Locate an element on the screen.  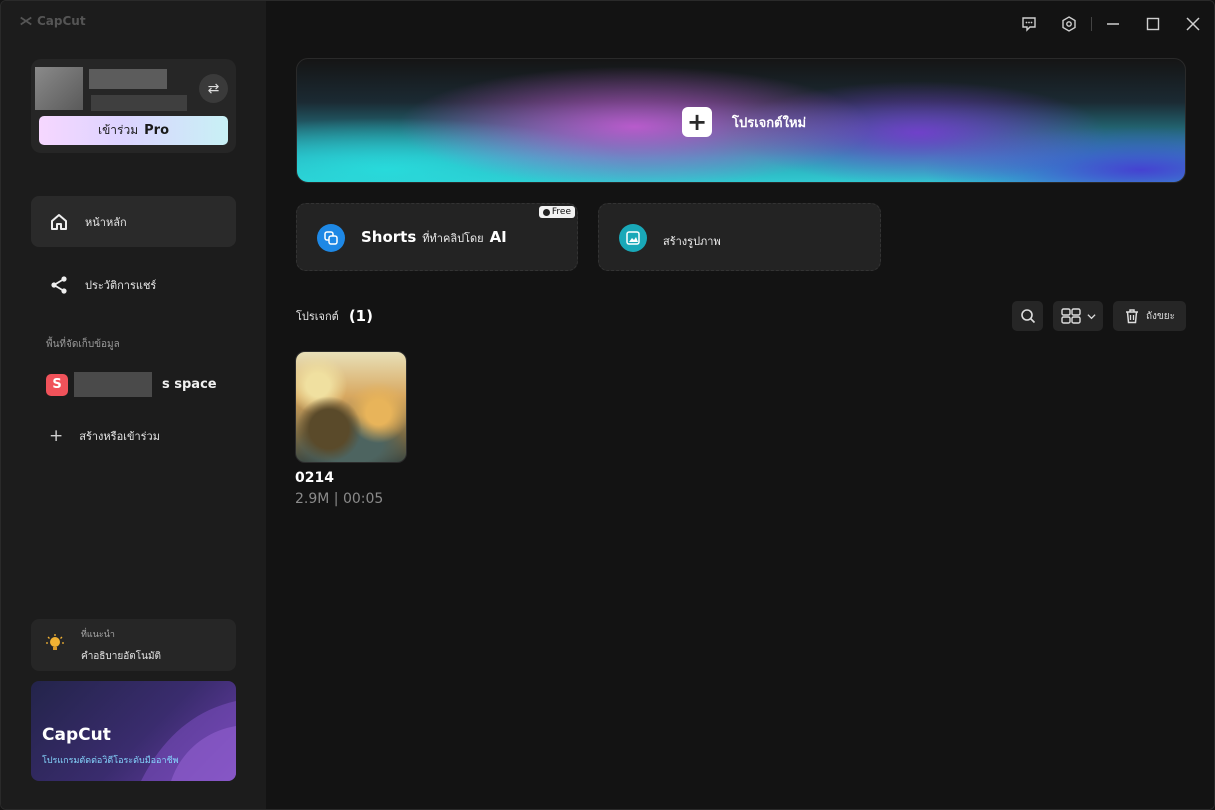
home-icon is located at coordinates (59, 221).